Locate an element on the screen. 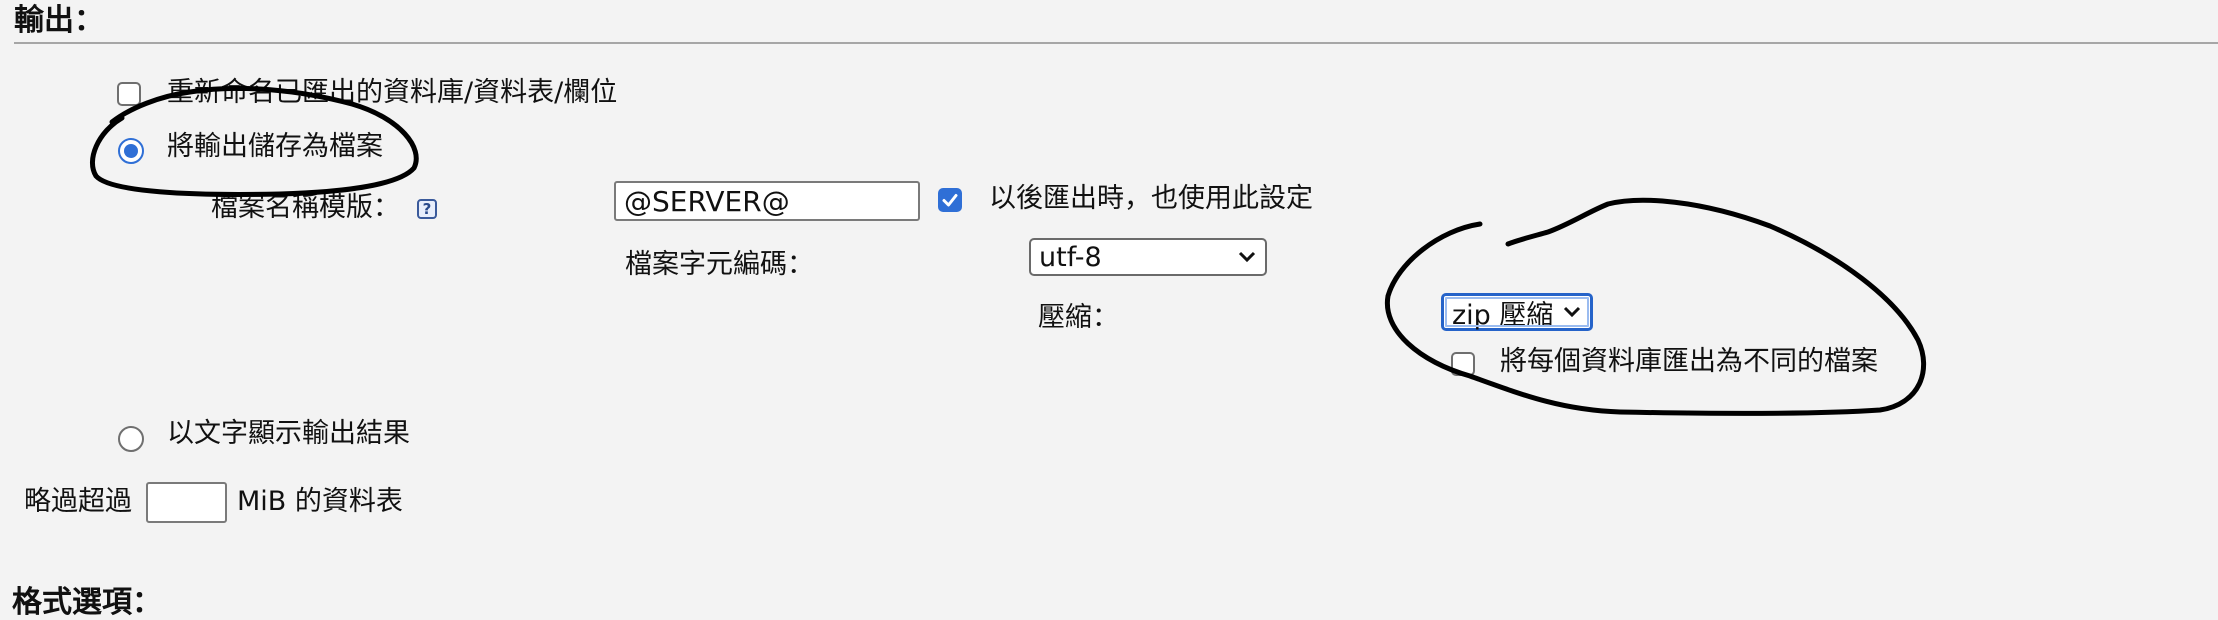  help-icon: ? is located at coordinates (427, 209).